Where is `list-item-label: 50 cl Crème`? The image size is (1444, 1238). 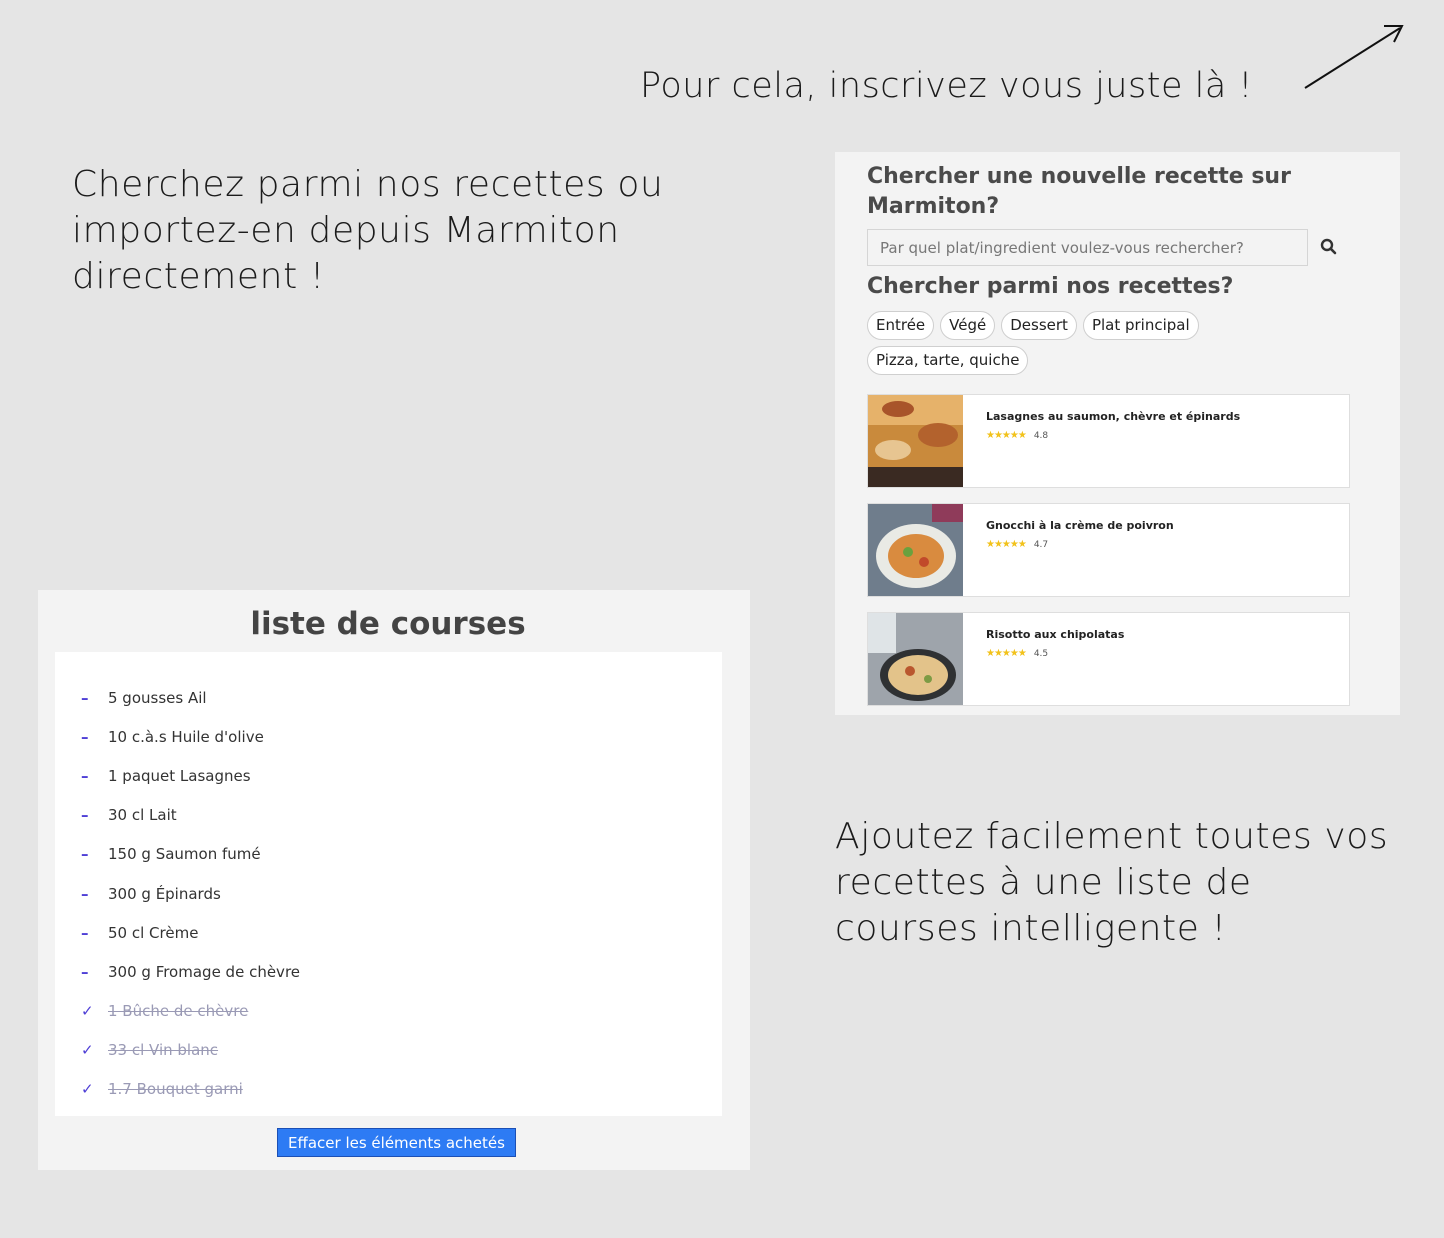 list-item-label: 50 cl Crème is located at coordinates (153, 932).